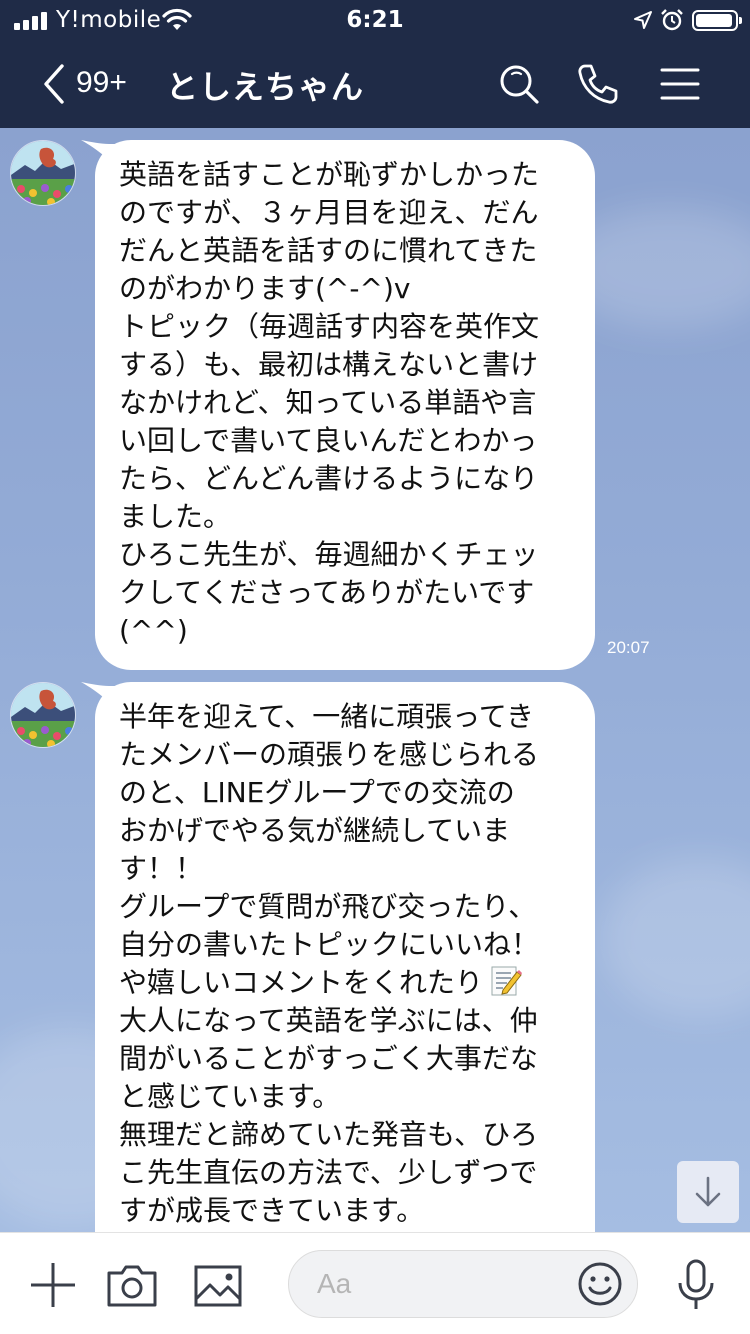 This screenshot has height=1334, width=750. I want to click on message-line: (^^), so click(153, 630).